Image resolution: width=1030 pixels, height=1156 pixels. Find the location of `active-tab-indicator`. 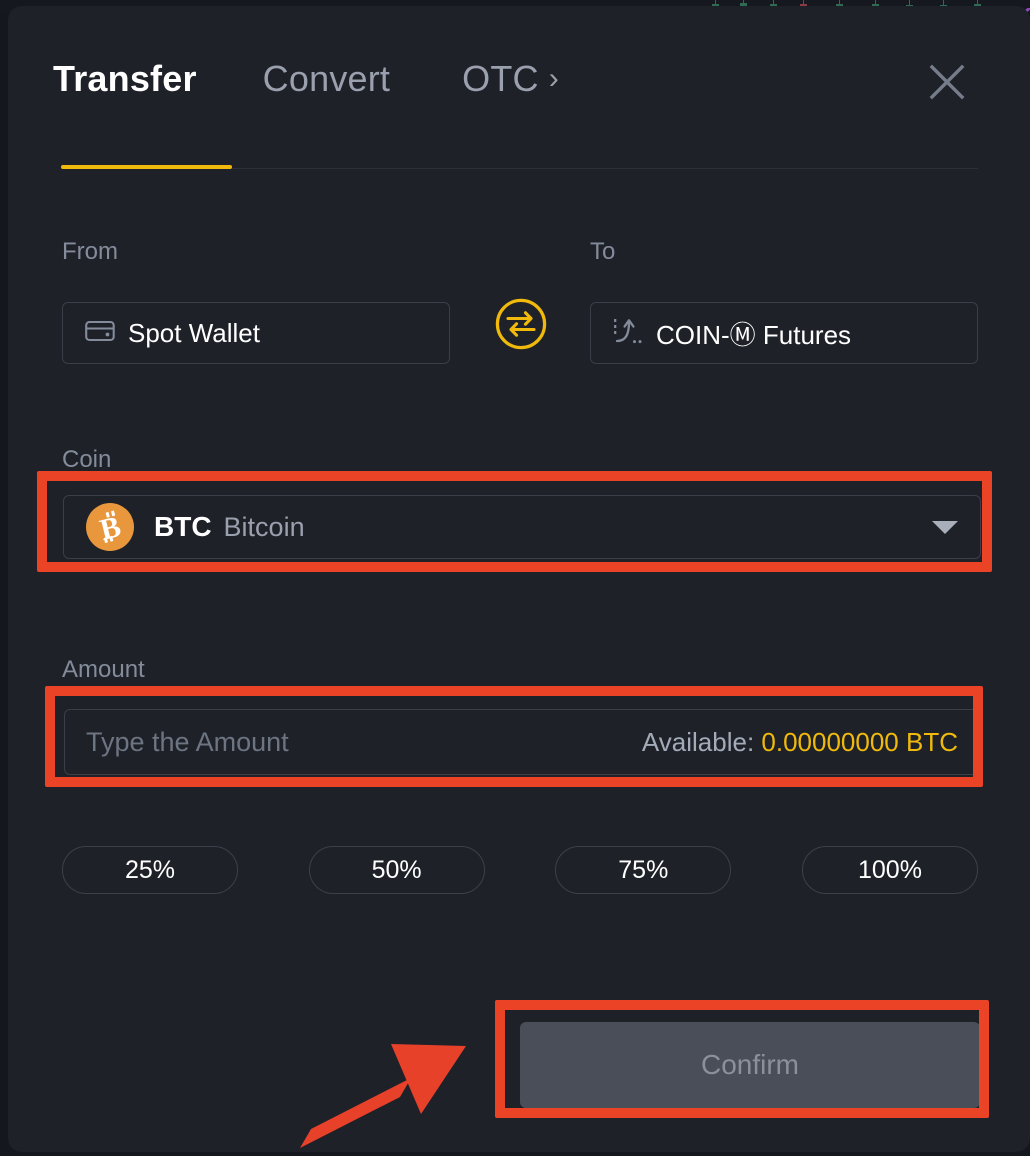

active-tab-indicator is located at coordinates (146, 167).